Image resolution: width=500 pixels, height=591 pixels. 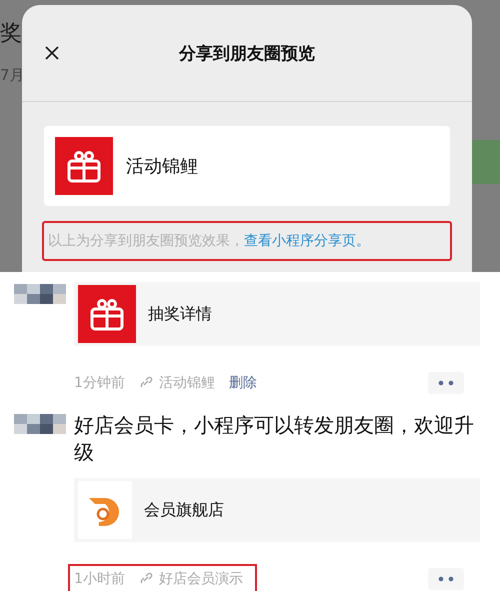 I want to click on post-time: 1小时前, so click(x=99, y=579).